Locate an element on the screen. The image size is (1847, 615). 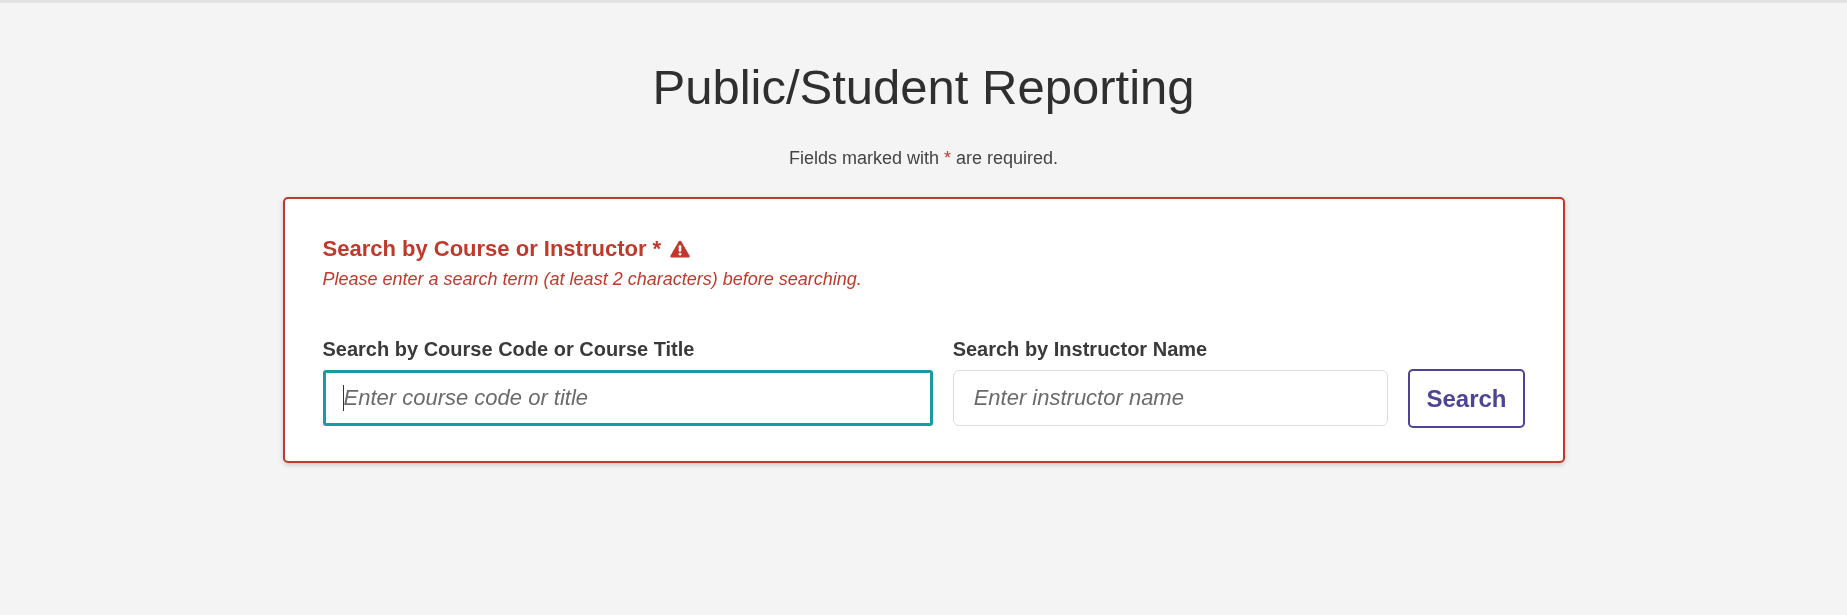
search-field: Enter course code or title is located at coordinates (627, 398).